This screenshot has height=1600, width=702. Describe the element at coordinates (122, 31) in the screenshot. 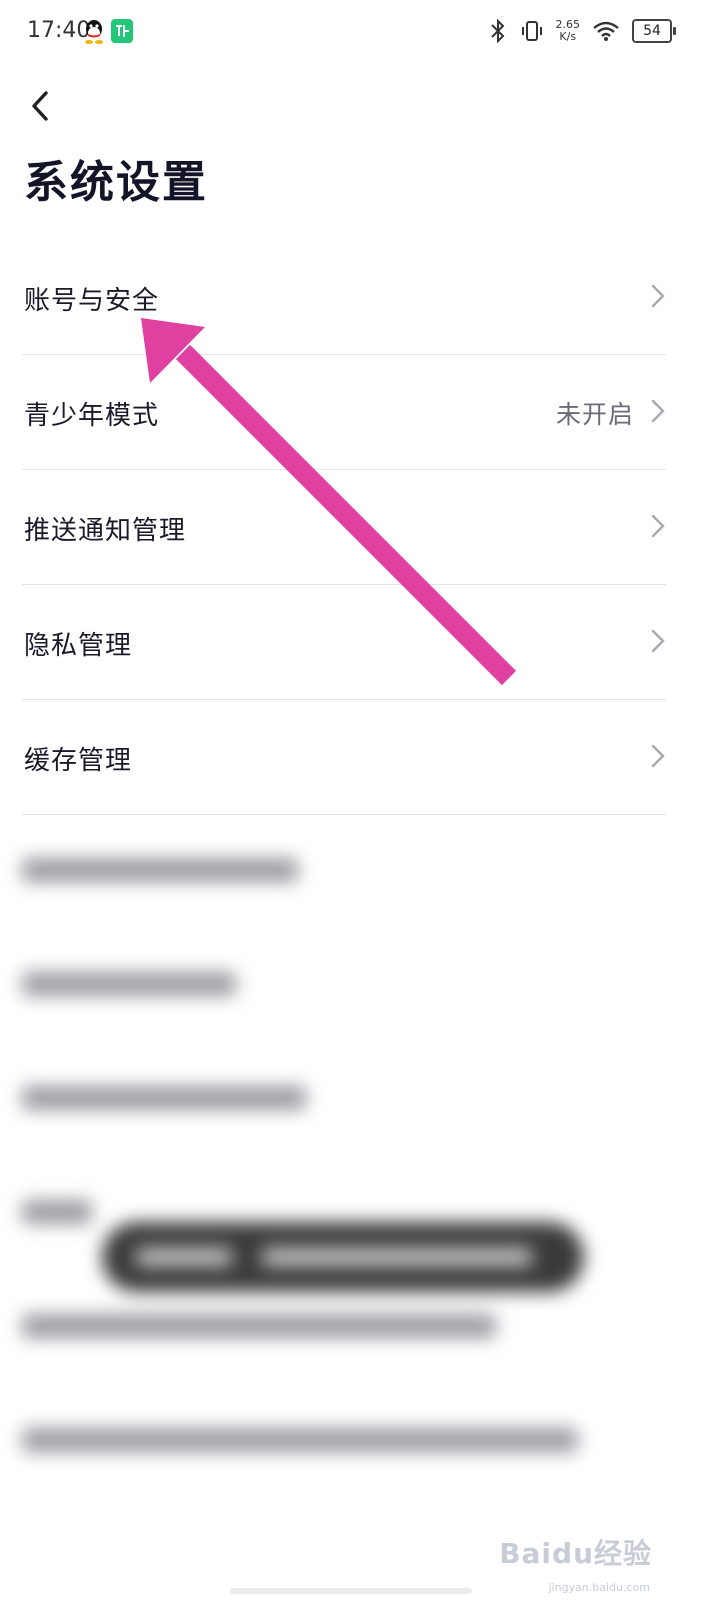

I see `app-icon` at that location.